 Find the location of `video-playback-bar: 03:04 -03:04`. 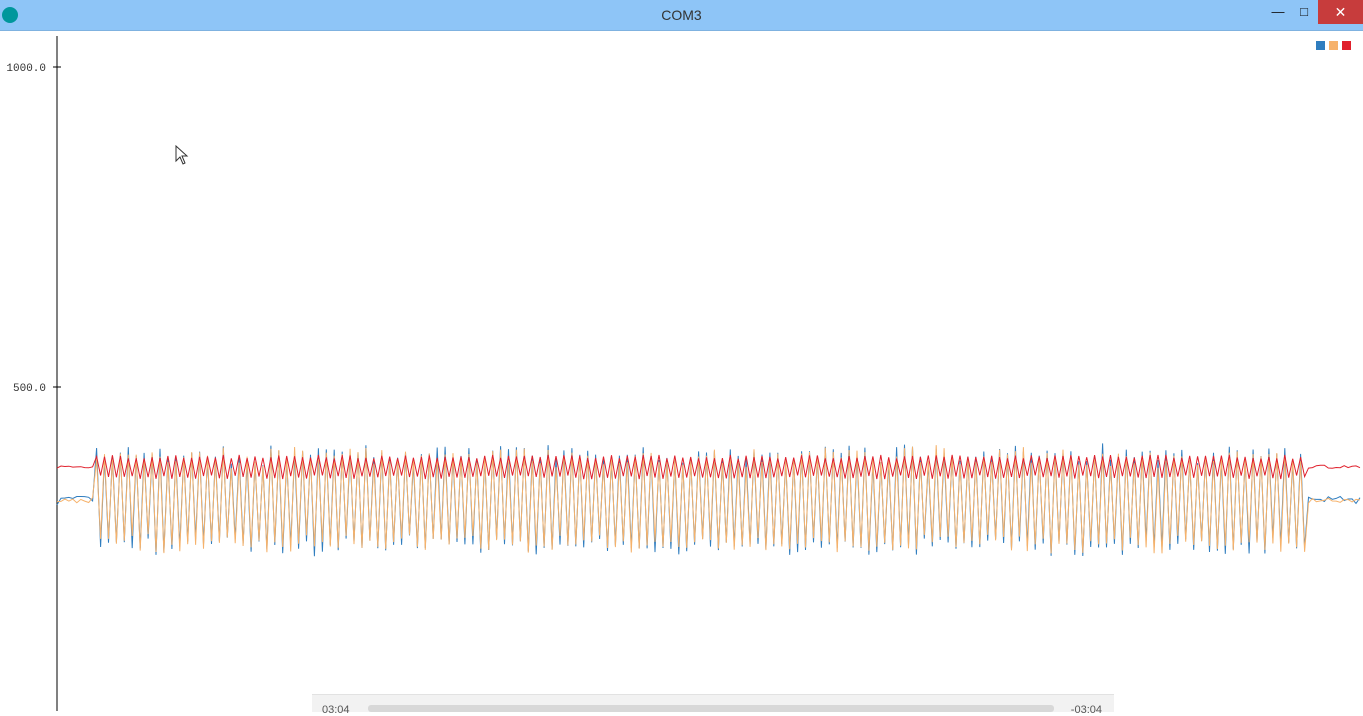

video-playback-bar: 03:04 -03:04 is located at coordinates (713, 705).